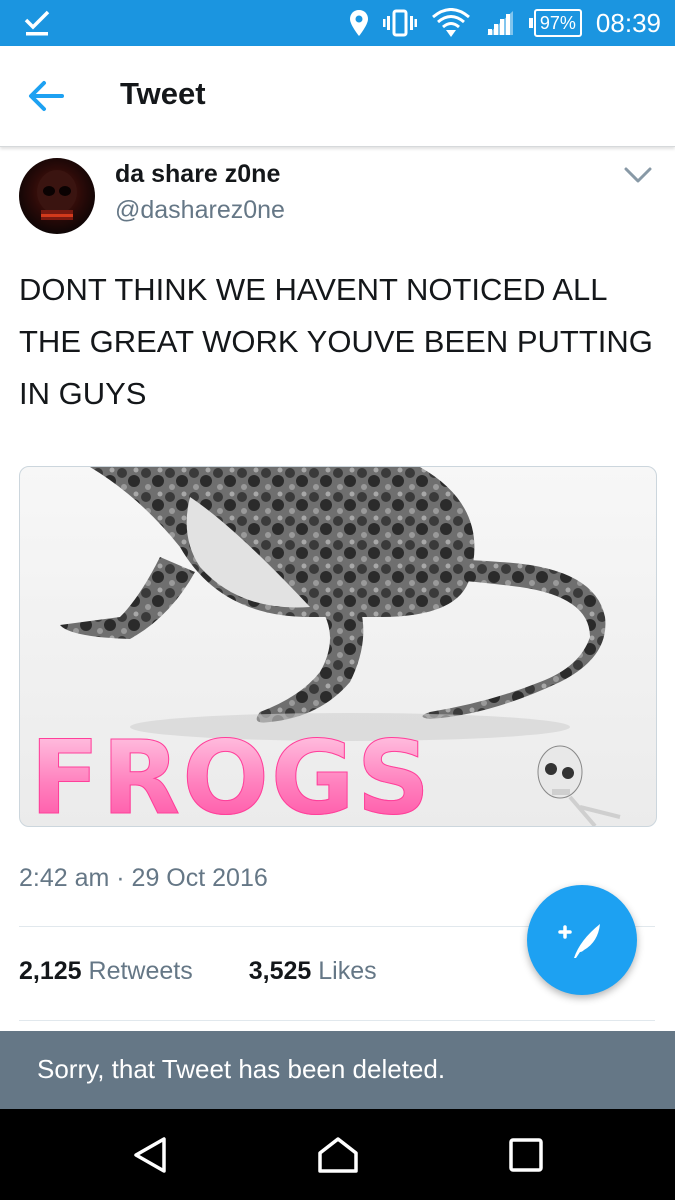 The image size is (675, 1200). Describe the element at coordinates (450, 22) in the screenshot. I see `wifi-icon` at that location.